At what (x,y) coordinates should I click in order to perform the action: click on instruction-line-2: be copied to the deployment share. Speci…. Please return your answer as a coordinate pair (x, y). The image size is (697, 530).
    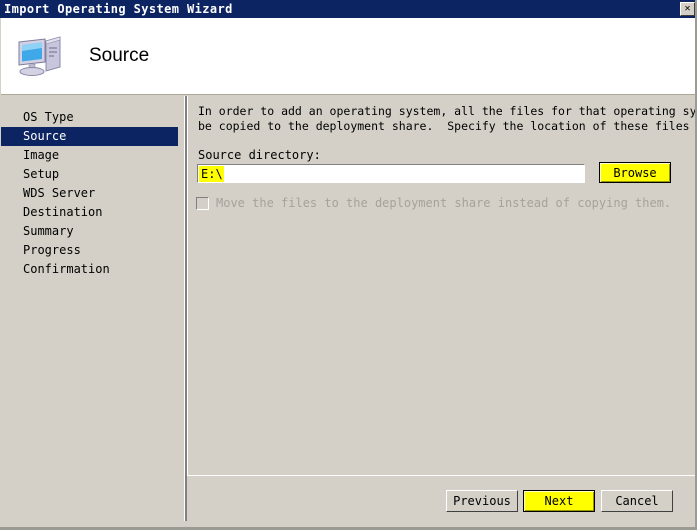
    Looking at the image, I should click on (444, 126).